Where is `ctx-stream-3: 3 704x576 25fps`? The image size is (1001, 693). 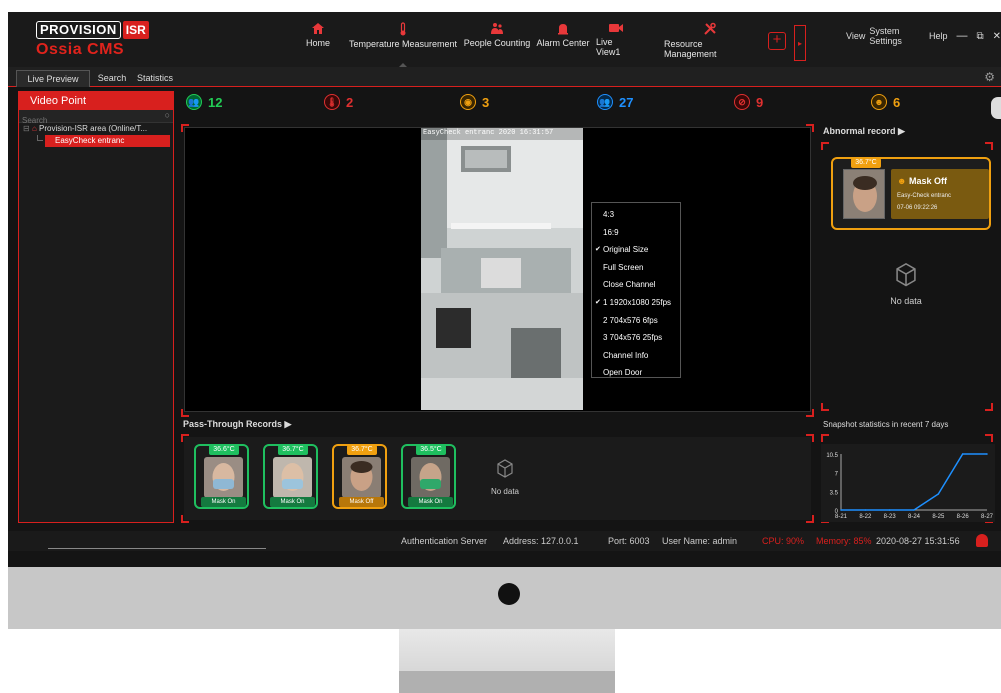 ctx-stream-3: 3 704x576 25fps is located at coordinates (636, 338).